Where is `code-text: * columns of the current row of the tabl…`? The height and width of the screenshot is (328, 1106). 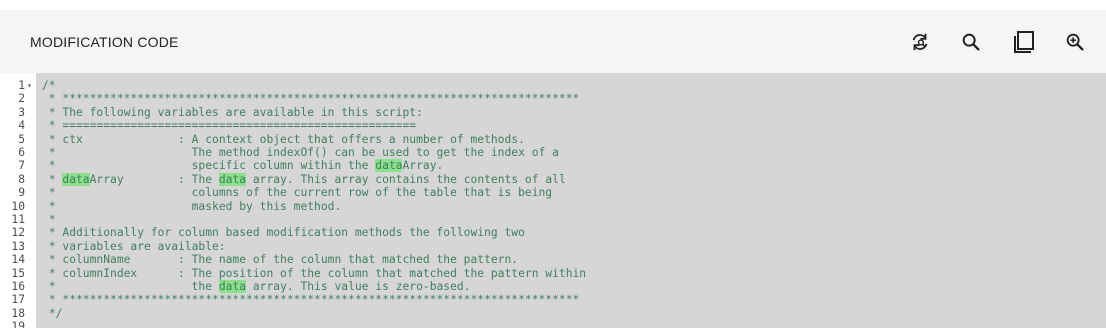
code-text: * columns of the current row of the tabl… is located at coordinates (297, 193).